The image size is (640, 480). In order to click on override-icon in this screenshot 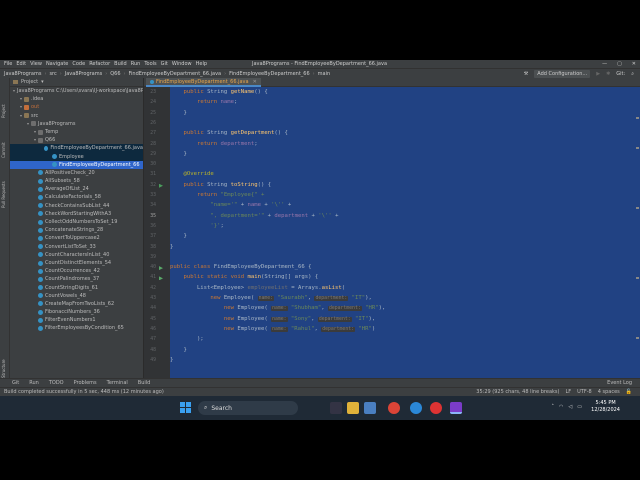, I will do `click(161, 185)`.